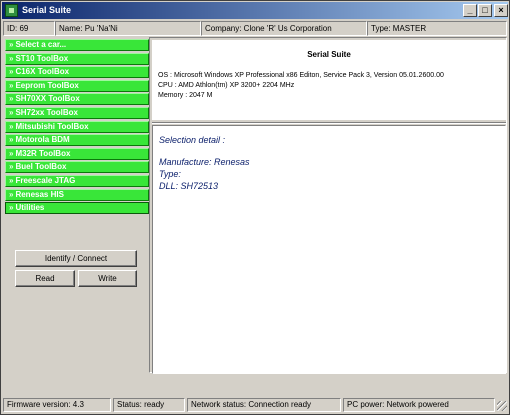 This screenshot has height=415, width=510. What do you see at coordinates (77, 72) in the screenshot?
I see `sidebar-item-2: » C16X ToolBox` at bounding box center [77, 72].